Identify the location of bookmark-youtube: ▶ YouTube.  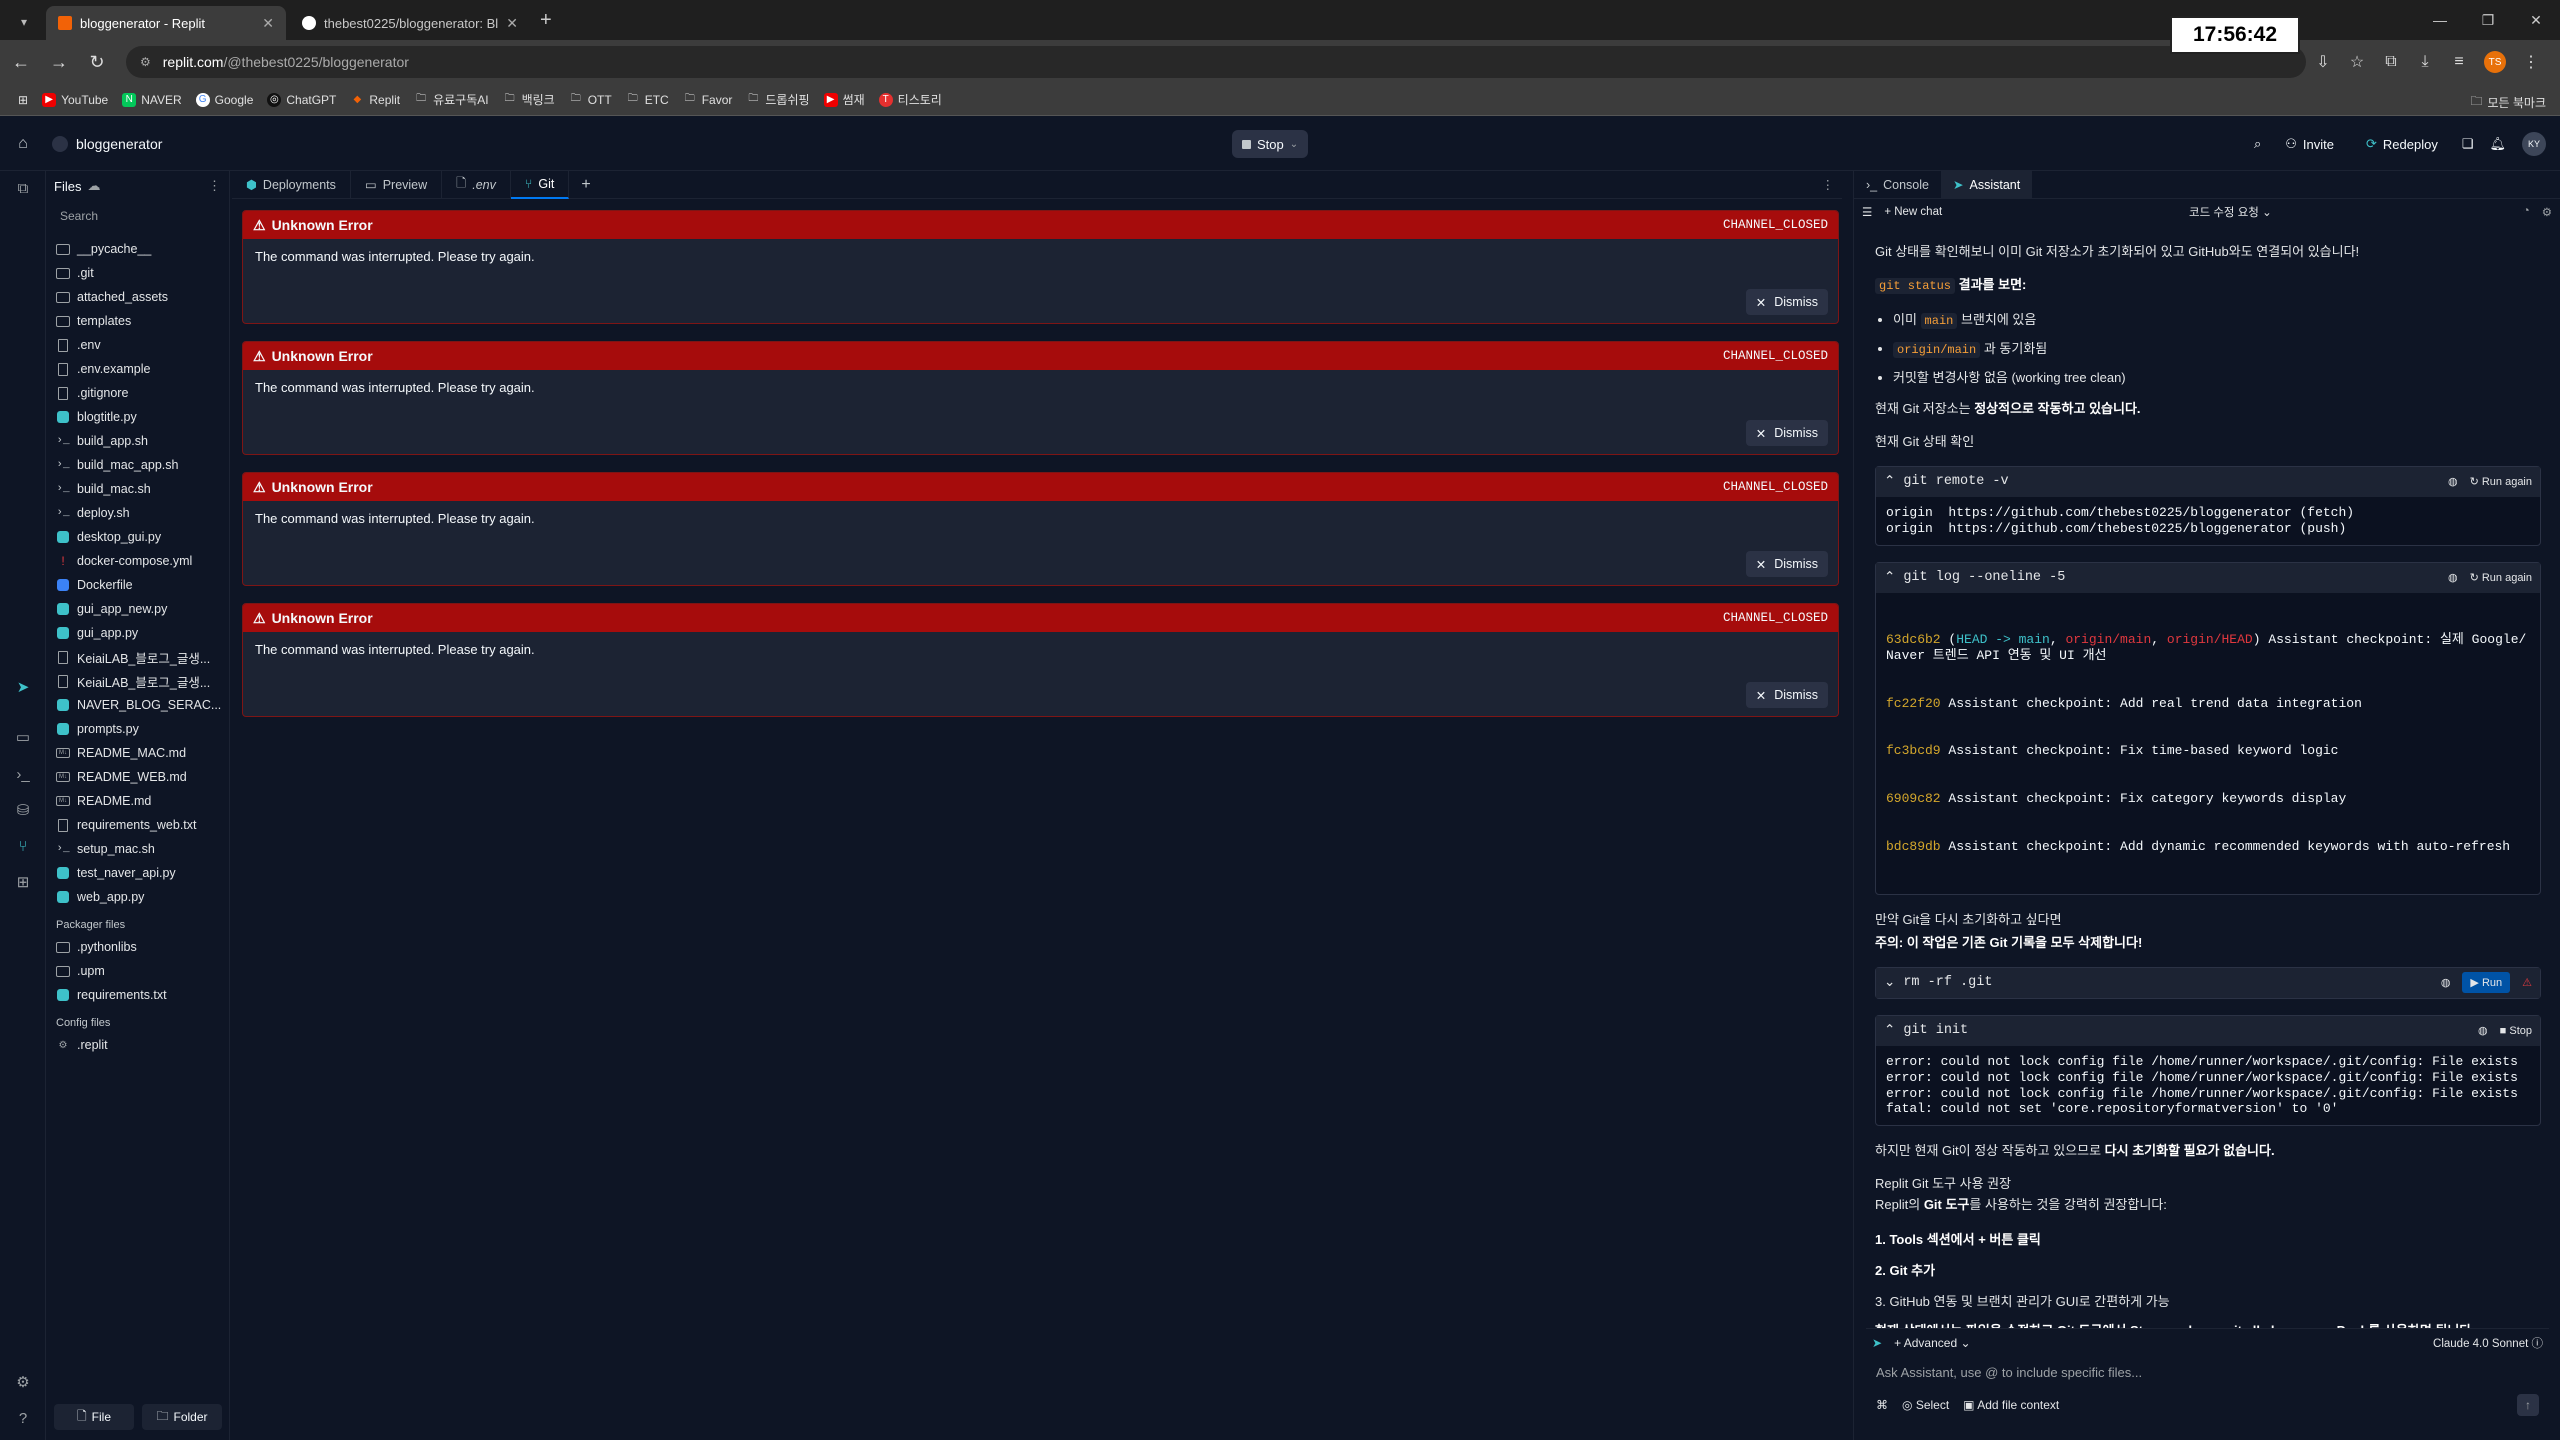
(75, 99).